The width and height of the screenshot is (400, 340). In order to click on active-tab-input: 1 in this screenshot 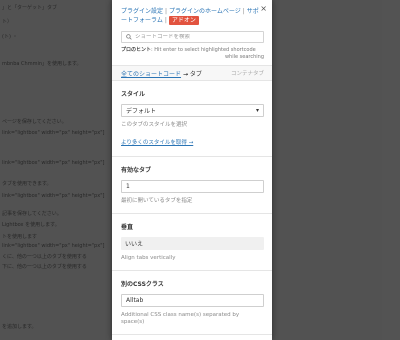, I will do `click(192, 186)`.